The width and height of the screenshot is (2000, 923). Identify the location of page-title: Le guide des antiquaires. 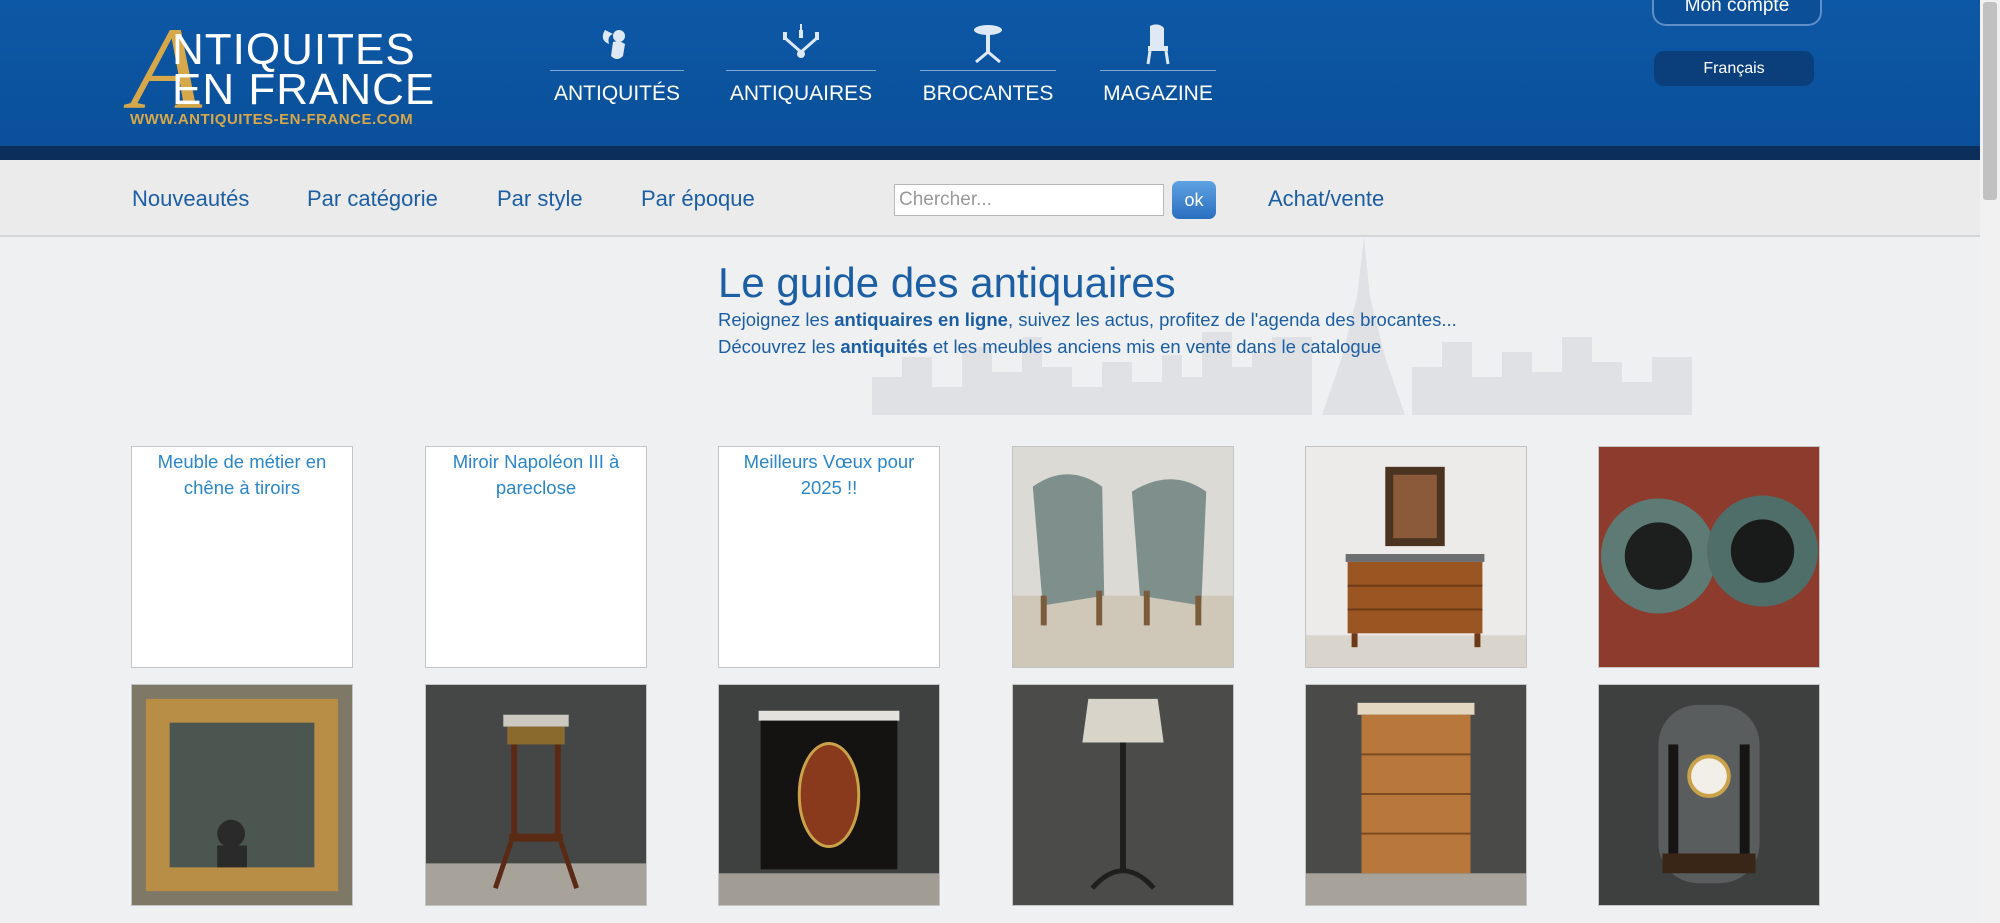
(947, 282).